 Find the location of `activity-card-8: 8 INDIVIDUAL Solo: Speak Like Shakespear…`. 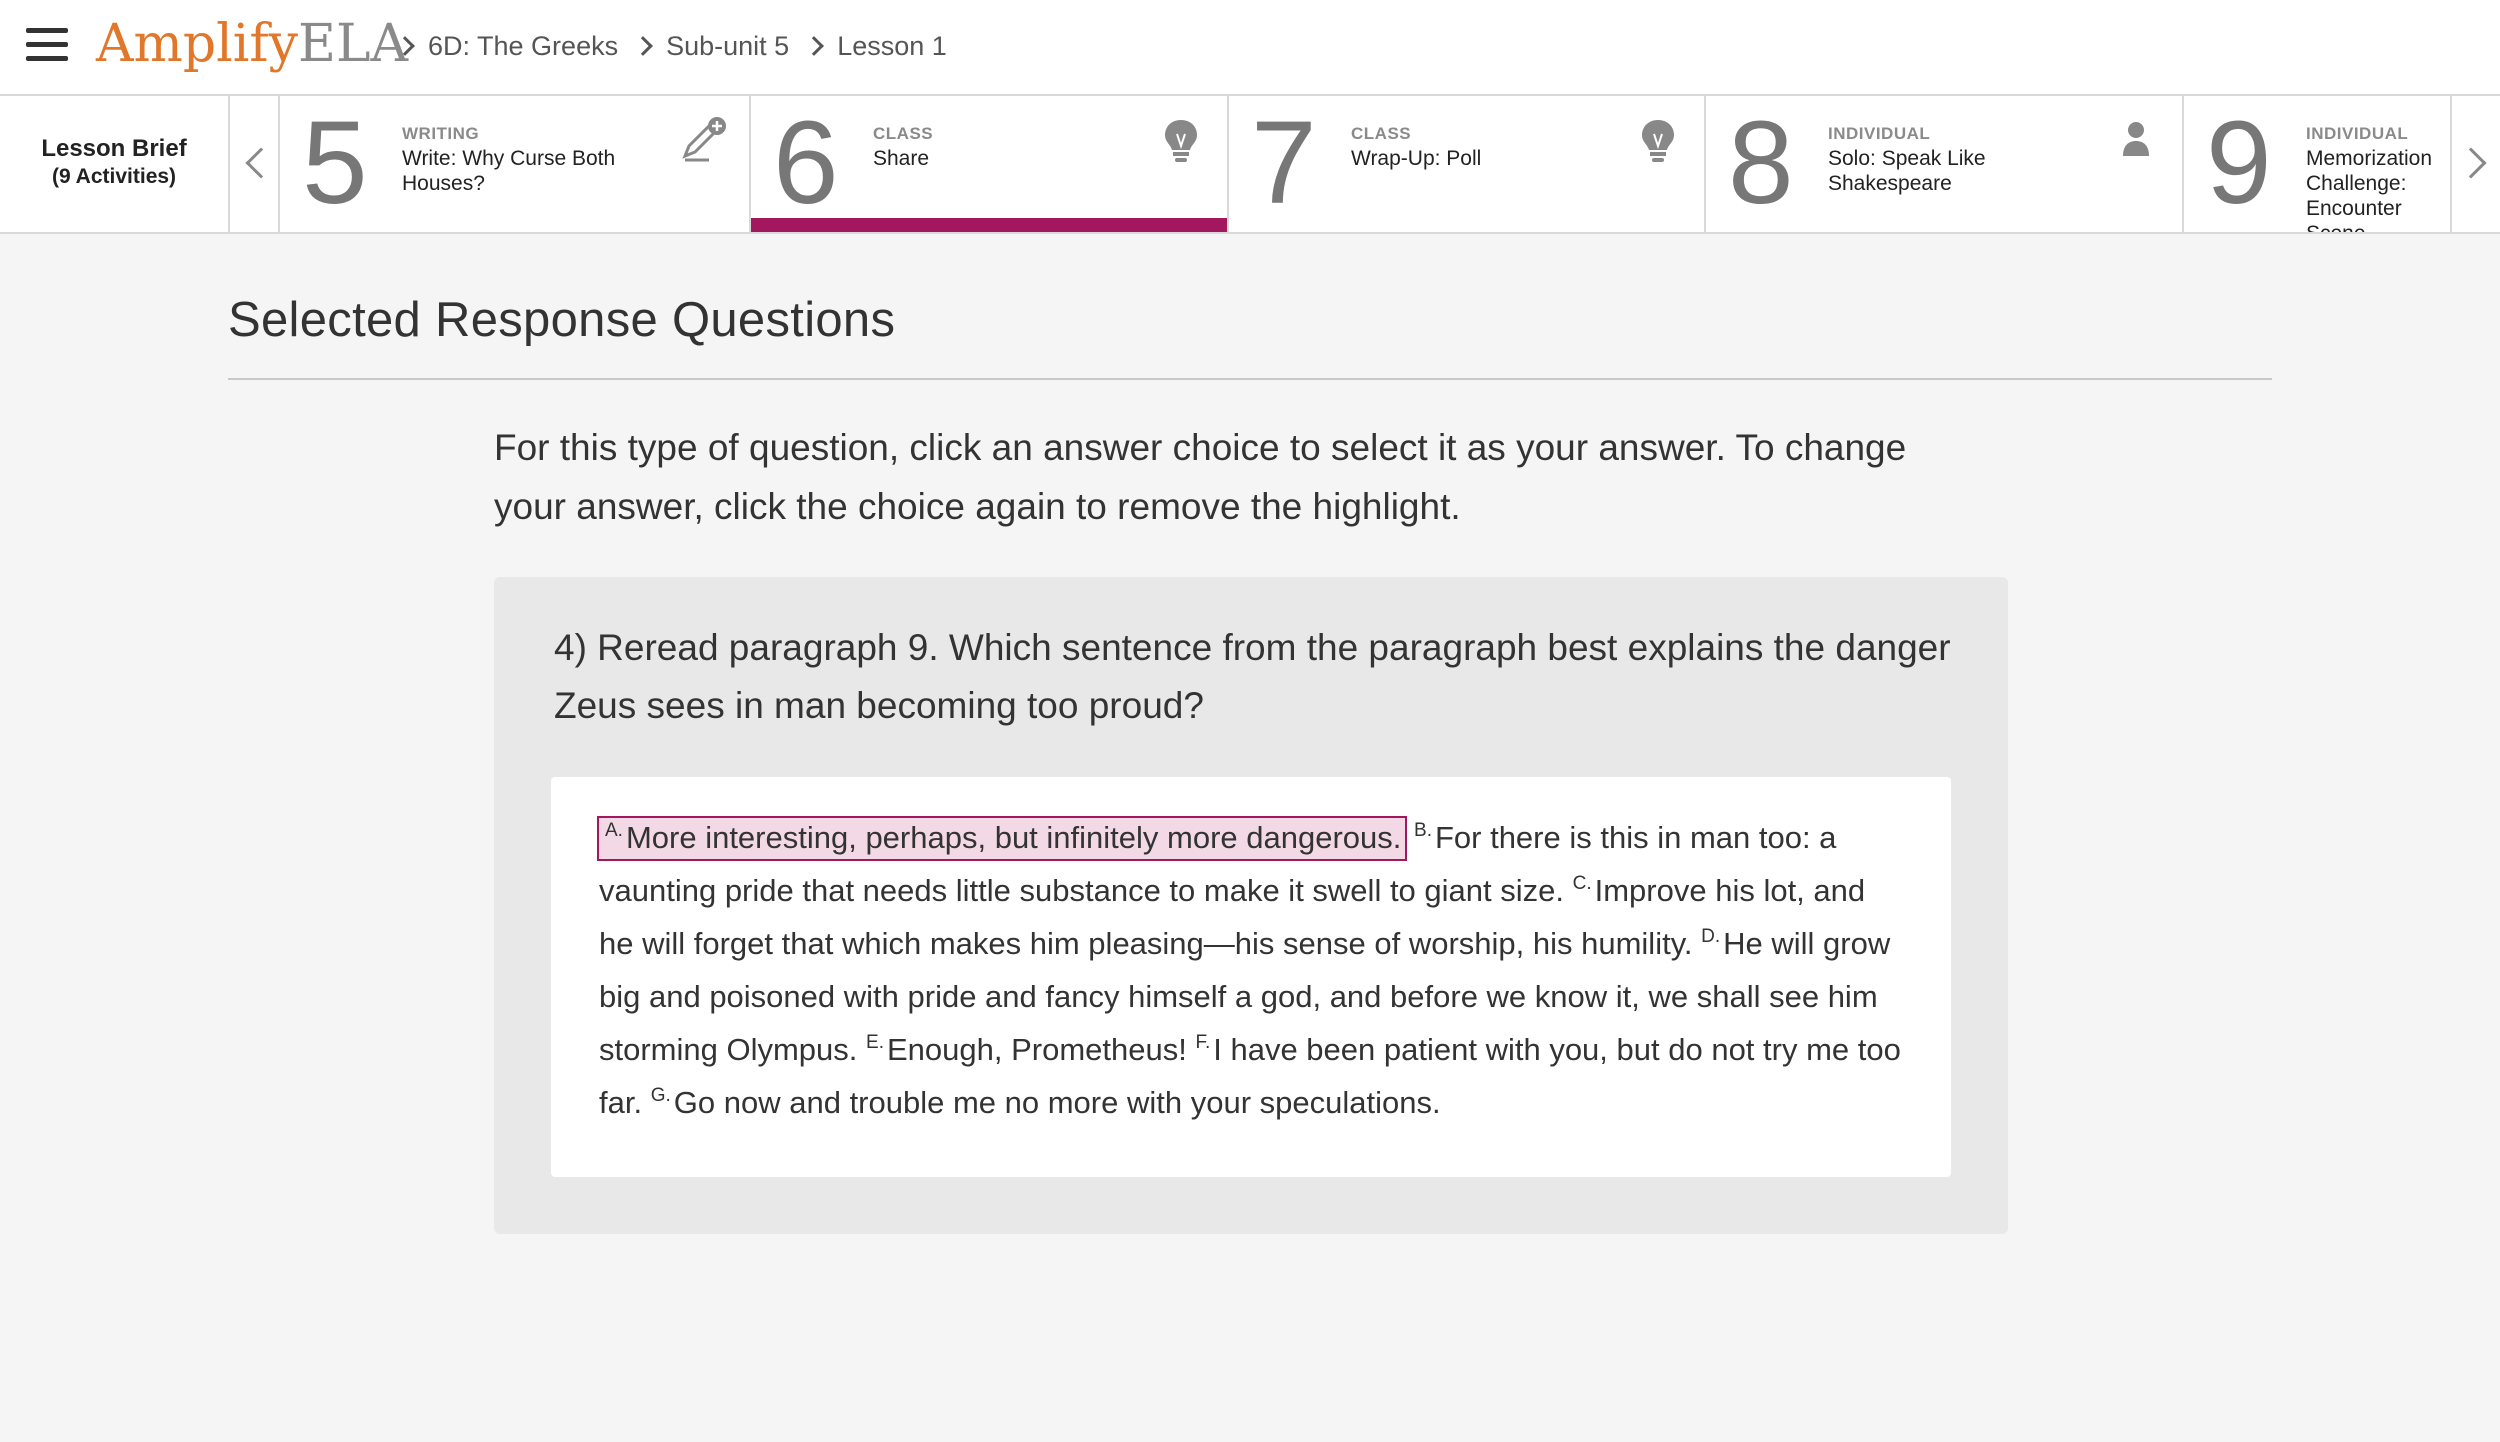

activity-card-8: 8 INDIVIDUAL Solo: Speak Like Shakespear… is located at coordinates (1945, 164).